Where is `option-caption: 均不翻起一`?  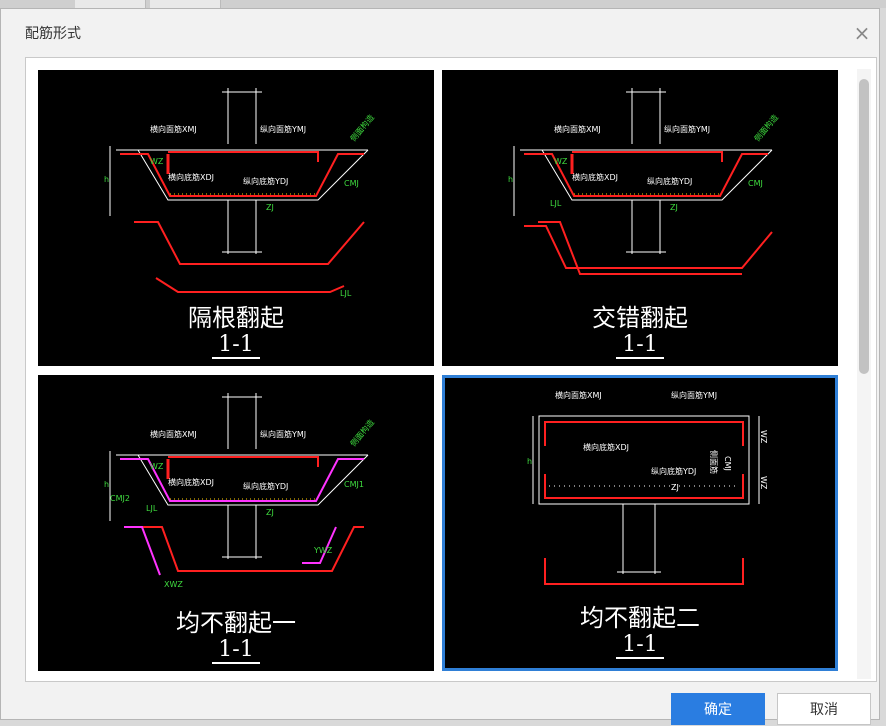
option-caption: 均不翻起一 is located at coordinates (236, 623).